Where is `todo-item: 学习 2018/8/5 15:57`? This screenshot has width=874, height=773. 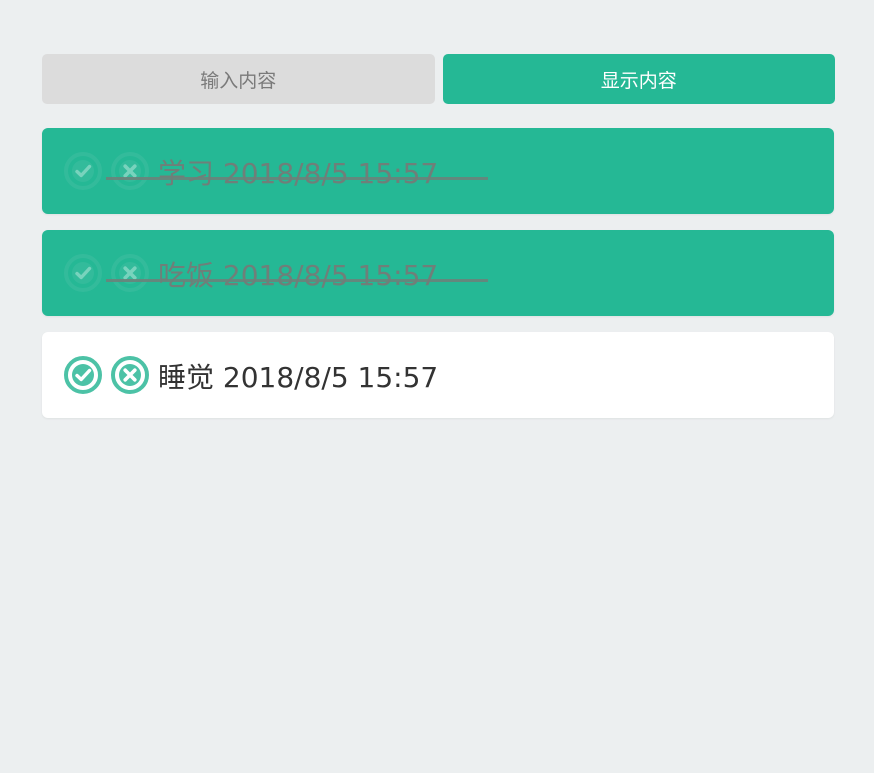 todo-item: 学习 2018/8/5 15:57 is located at coordinates (438, 171).